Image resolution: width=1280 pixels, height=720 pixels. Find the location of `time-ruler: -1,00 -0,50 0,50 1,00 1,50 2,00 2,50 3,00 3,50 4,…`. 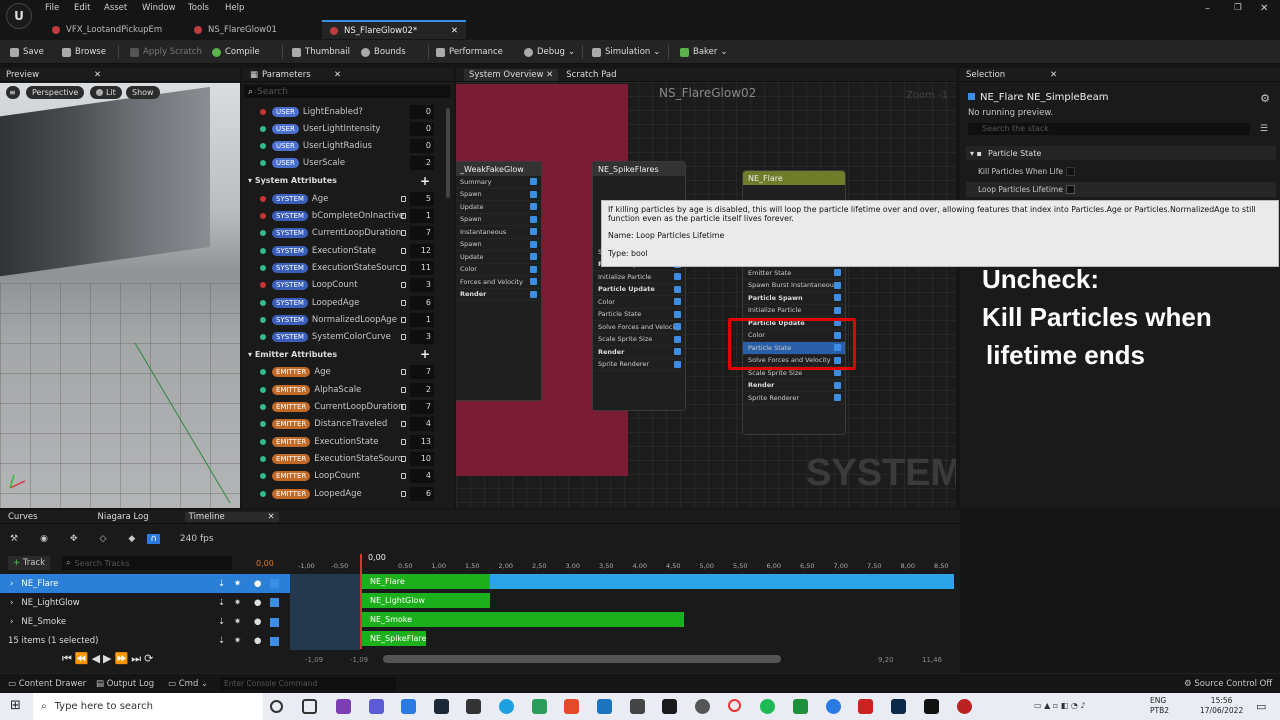

time-ruler: -1,00 -0,50 0,50 1,00 1,50 2,00 2,50 3,00 3,50 4,… is located at coordinates (624, 568).